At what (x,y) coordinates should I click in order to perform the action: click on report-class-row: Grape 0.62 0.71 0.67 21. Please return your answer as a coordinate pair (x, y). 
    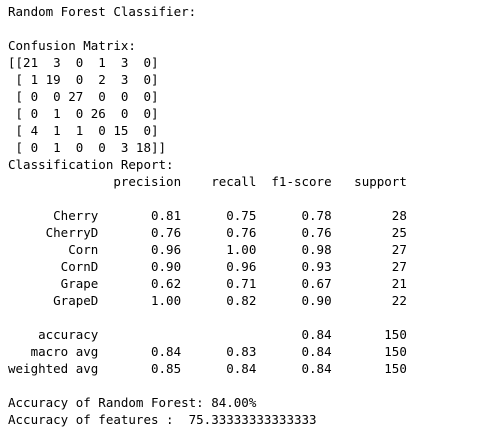
    Looking at the image, I should click on (207, 283).